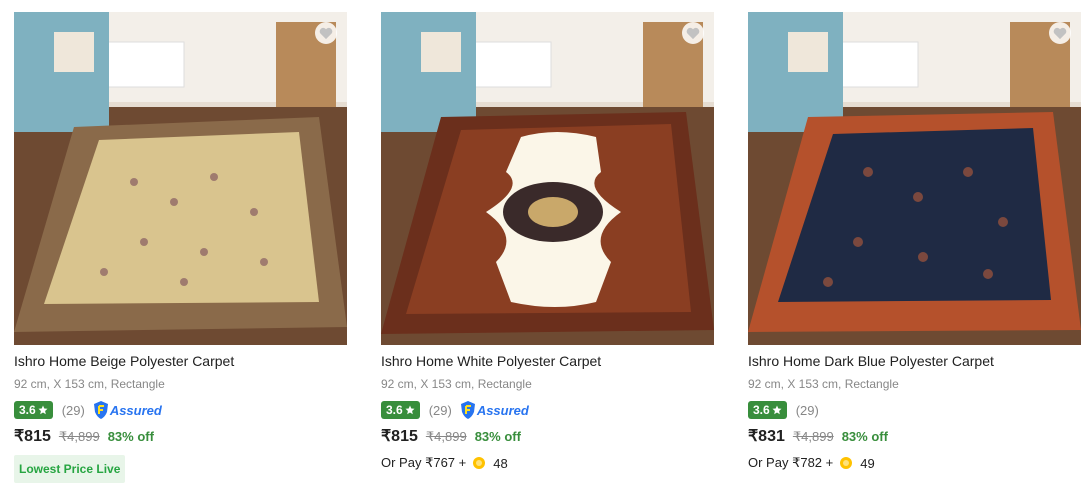 Image resolution: width=1090 pixels, height=498 pixels. Describe the element at coordinates (500, 463) in the screenshot. I see `coin-count: 48` at that location.